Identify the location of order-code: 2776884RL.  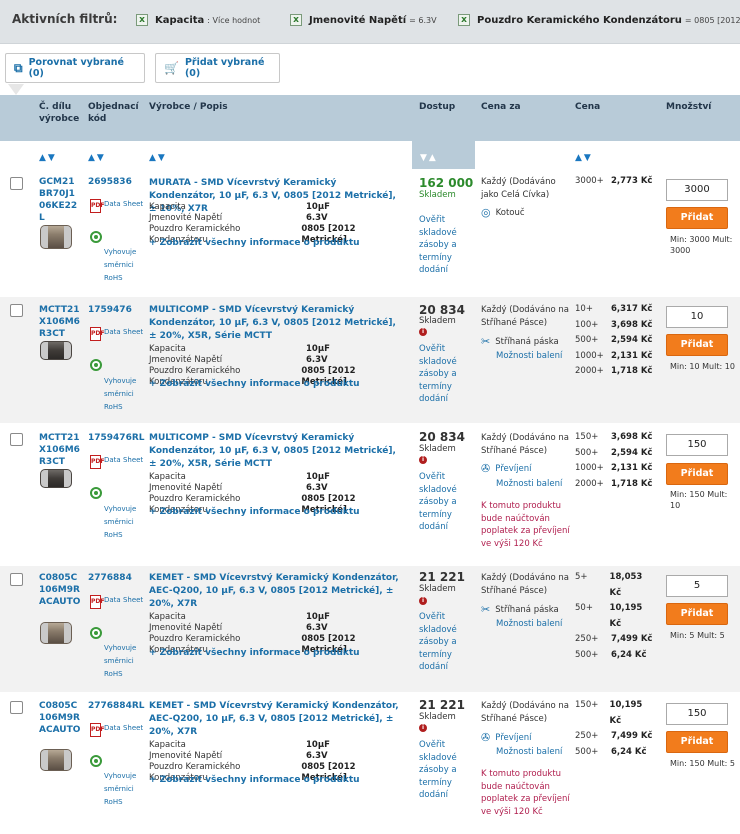
(116, 706).